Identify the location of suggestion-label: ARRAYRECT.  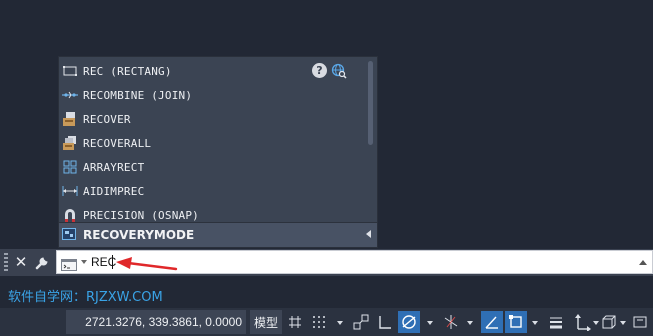
(114, 167).